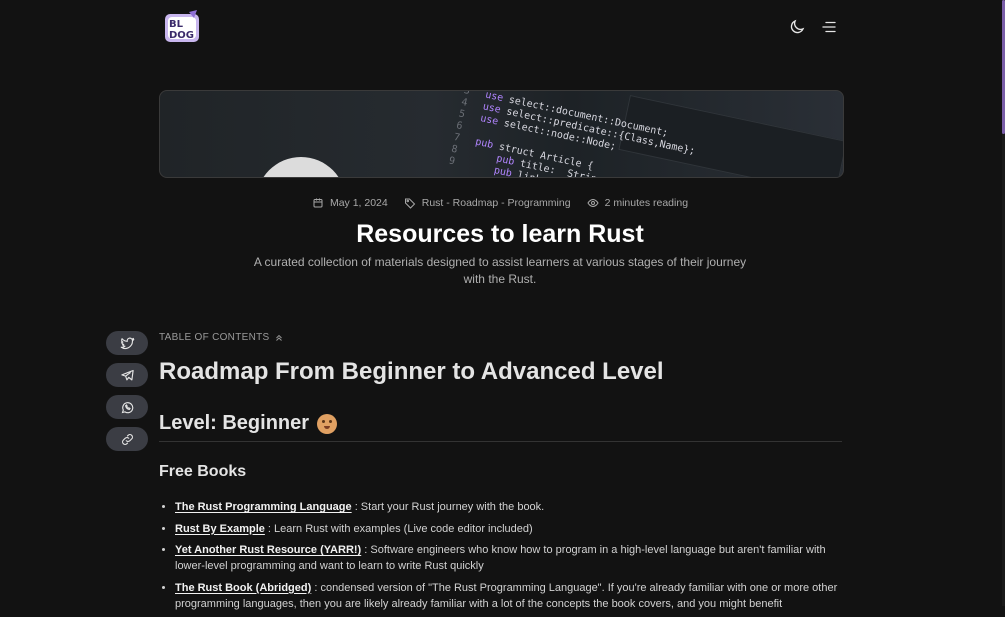 This screenshot has height=617, width=1005. Describe the element at coordinates (127, 391) in the screenshot. I see `share-buttons` at that location.